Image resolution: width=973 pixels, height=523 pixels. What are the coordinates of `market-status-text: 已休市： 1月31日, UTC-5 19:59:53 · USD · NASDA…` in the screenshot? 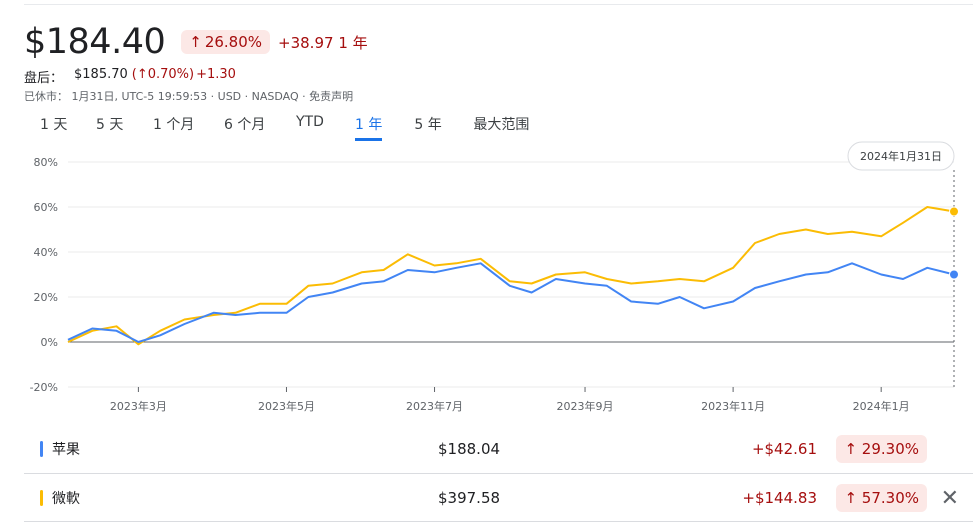 It's located at (189, 96).